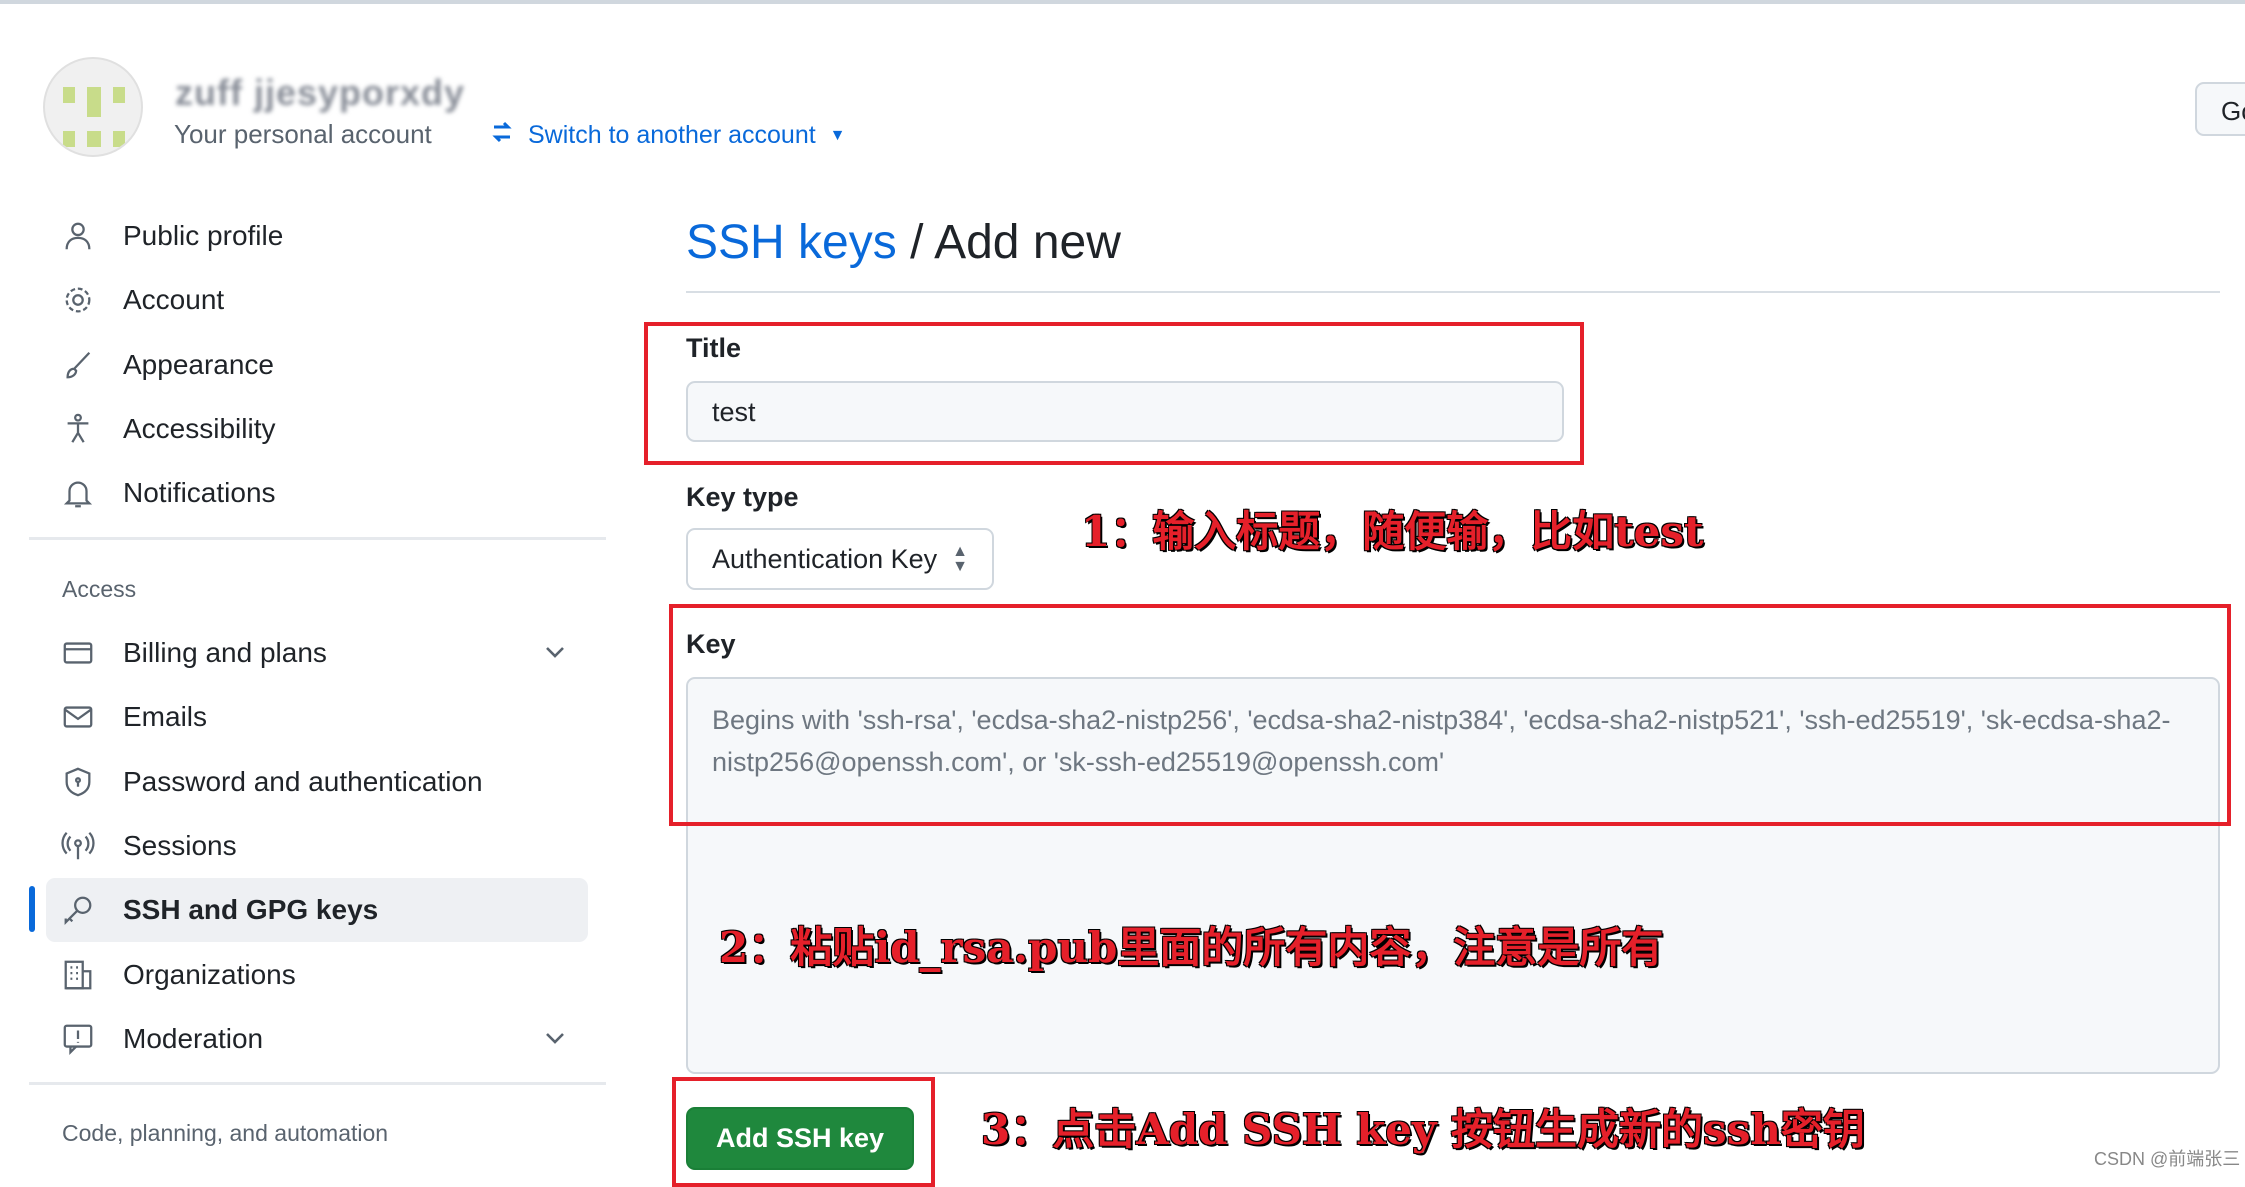 This screenshot has height=1187, width=2245. I want to click on go-to-profile-button: Go, so click(2220, 109).